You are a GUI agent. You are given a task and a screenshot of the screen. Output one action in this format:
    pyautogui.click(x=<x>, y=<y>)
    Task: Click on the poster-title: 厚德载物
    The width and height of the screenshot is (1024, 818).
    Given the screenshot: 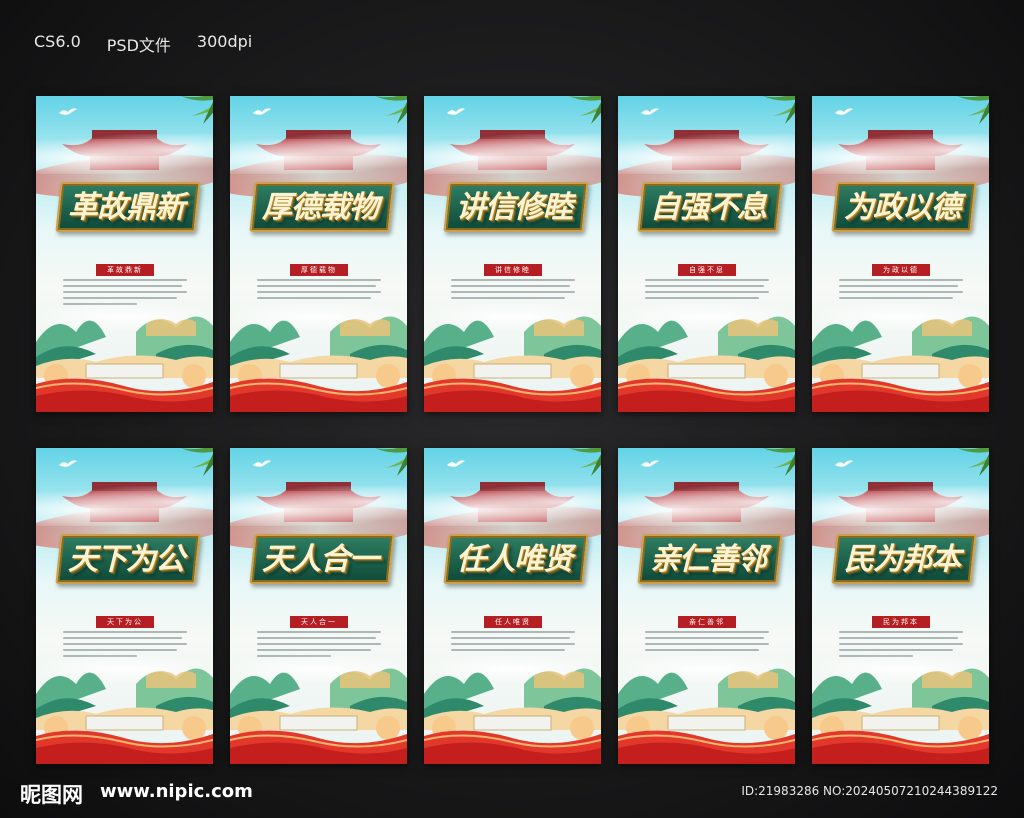 What is the action you would take?
    pyautogui.click(x=320, y=207)
    